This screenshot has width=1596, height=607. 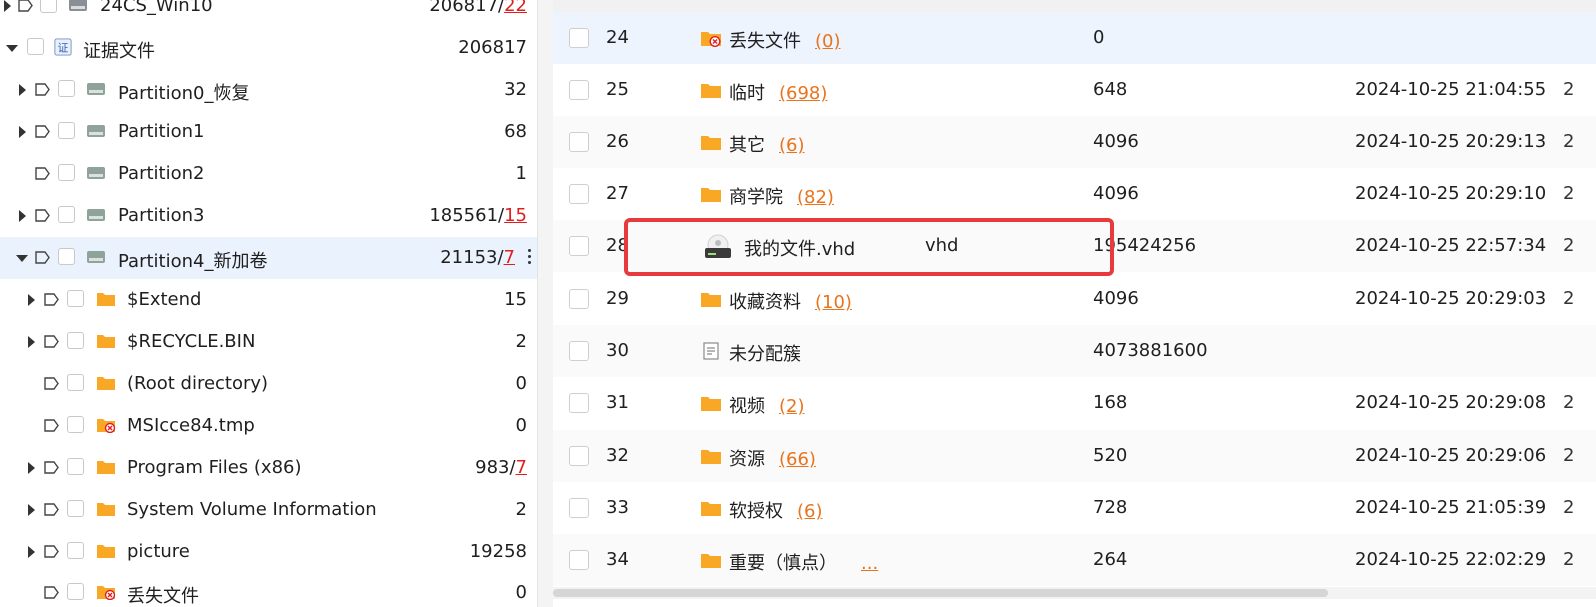 What do you see at coordinates (785, 40) in the screenshot?
I see `row-name: 丢失文件 (0)` at bounding box center [785, 40].